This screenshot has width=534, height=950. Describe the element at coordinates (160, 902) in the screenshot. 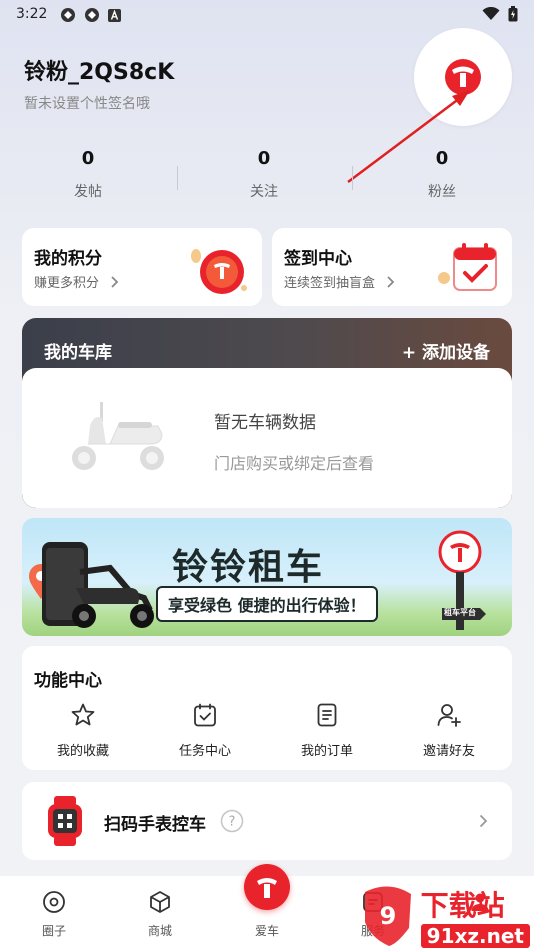

I see `cube-icon` at that location.